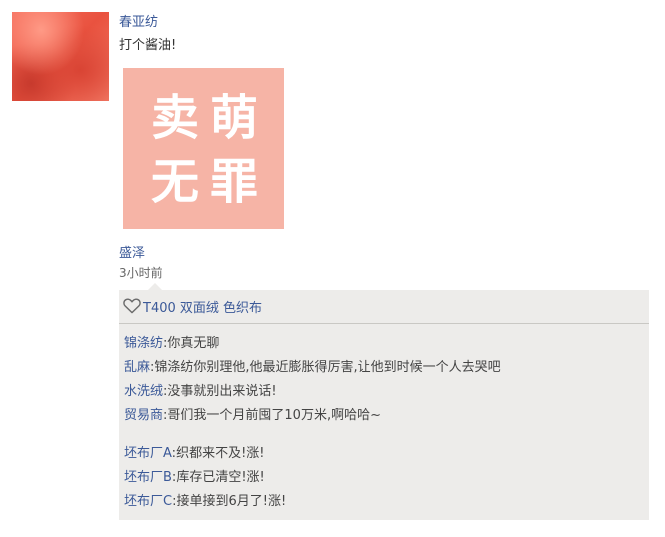 The height and width of the screenshot is (537, 665). I want to click on comment-author: 水洗绒, so click(143, 391).